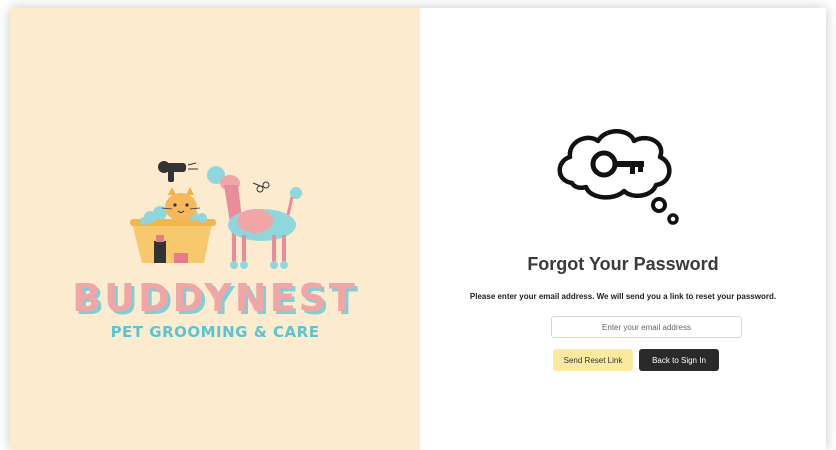  I want to click on pet-grooming-logo-icon, so click(216, 215).